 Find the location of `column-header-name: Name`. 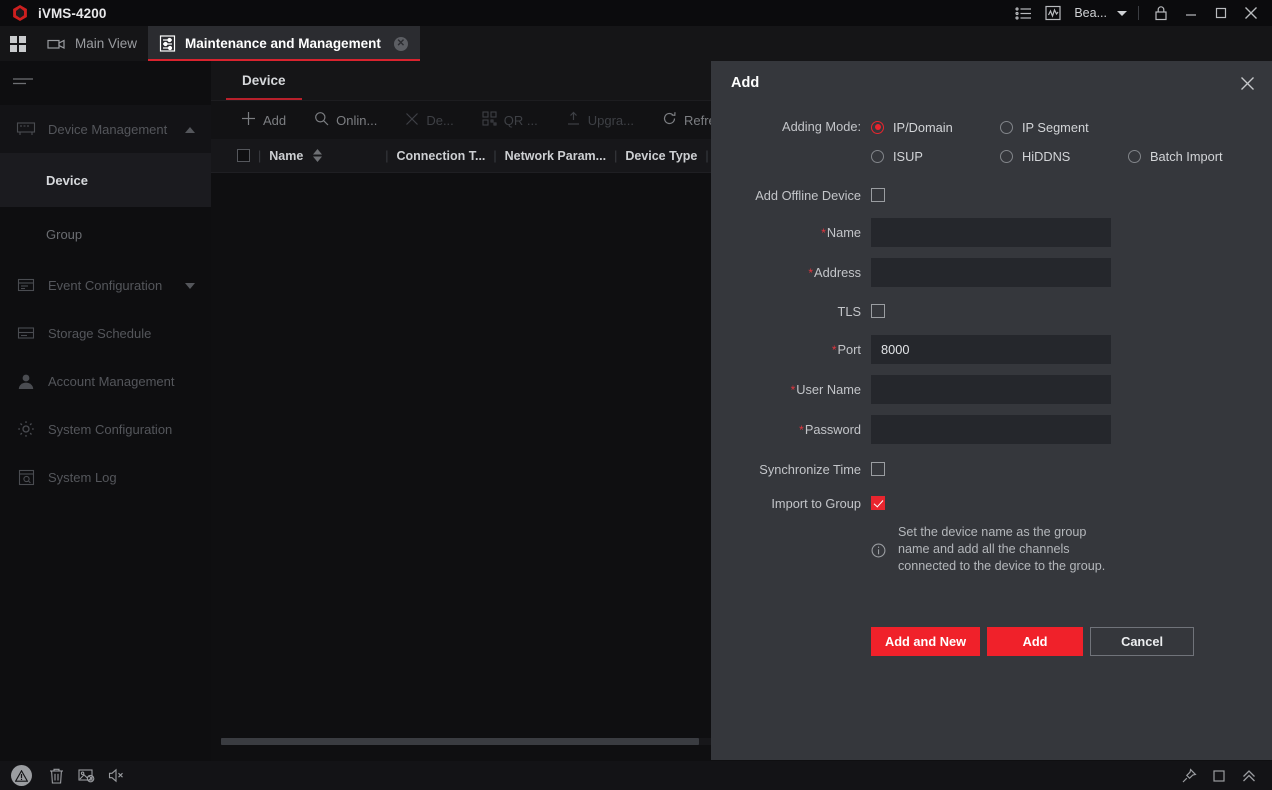

column-header-name: Name is located at coordinates (323, 156).